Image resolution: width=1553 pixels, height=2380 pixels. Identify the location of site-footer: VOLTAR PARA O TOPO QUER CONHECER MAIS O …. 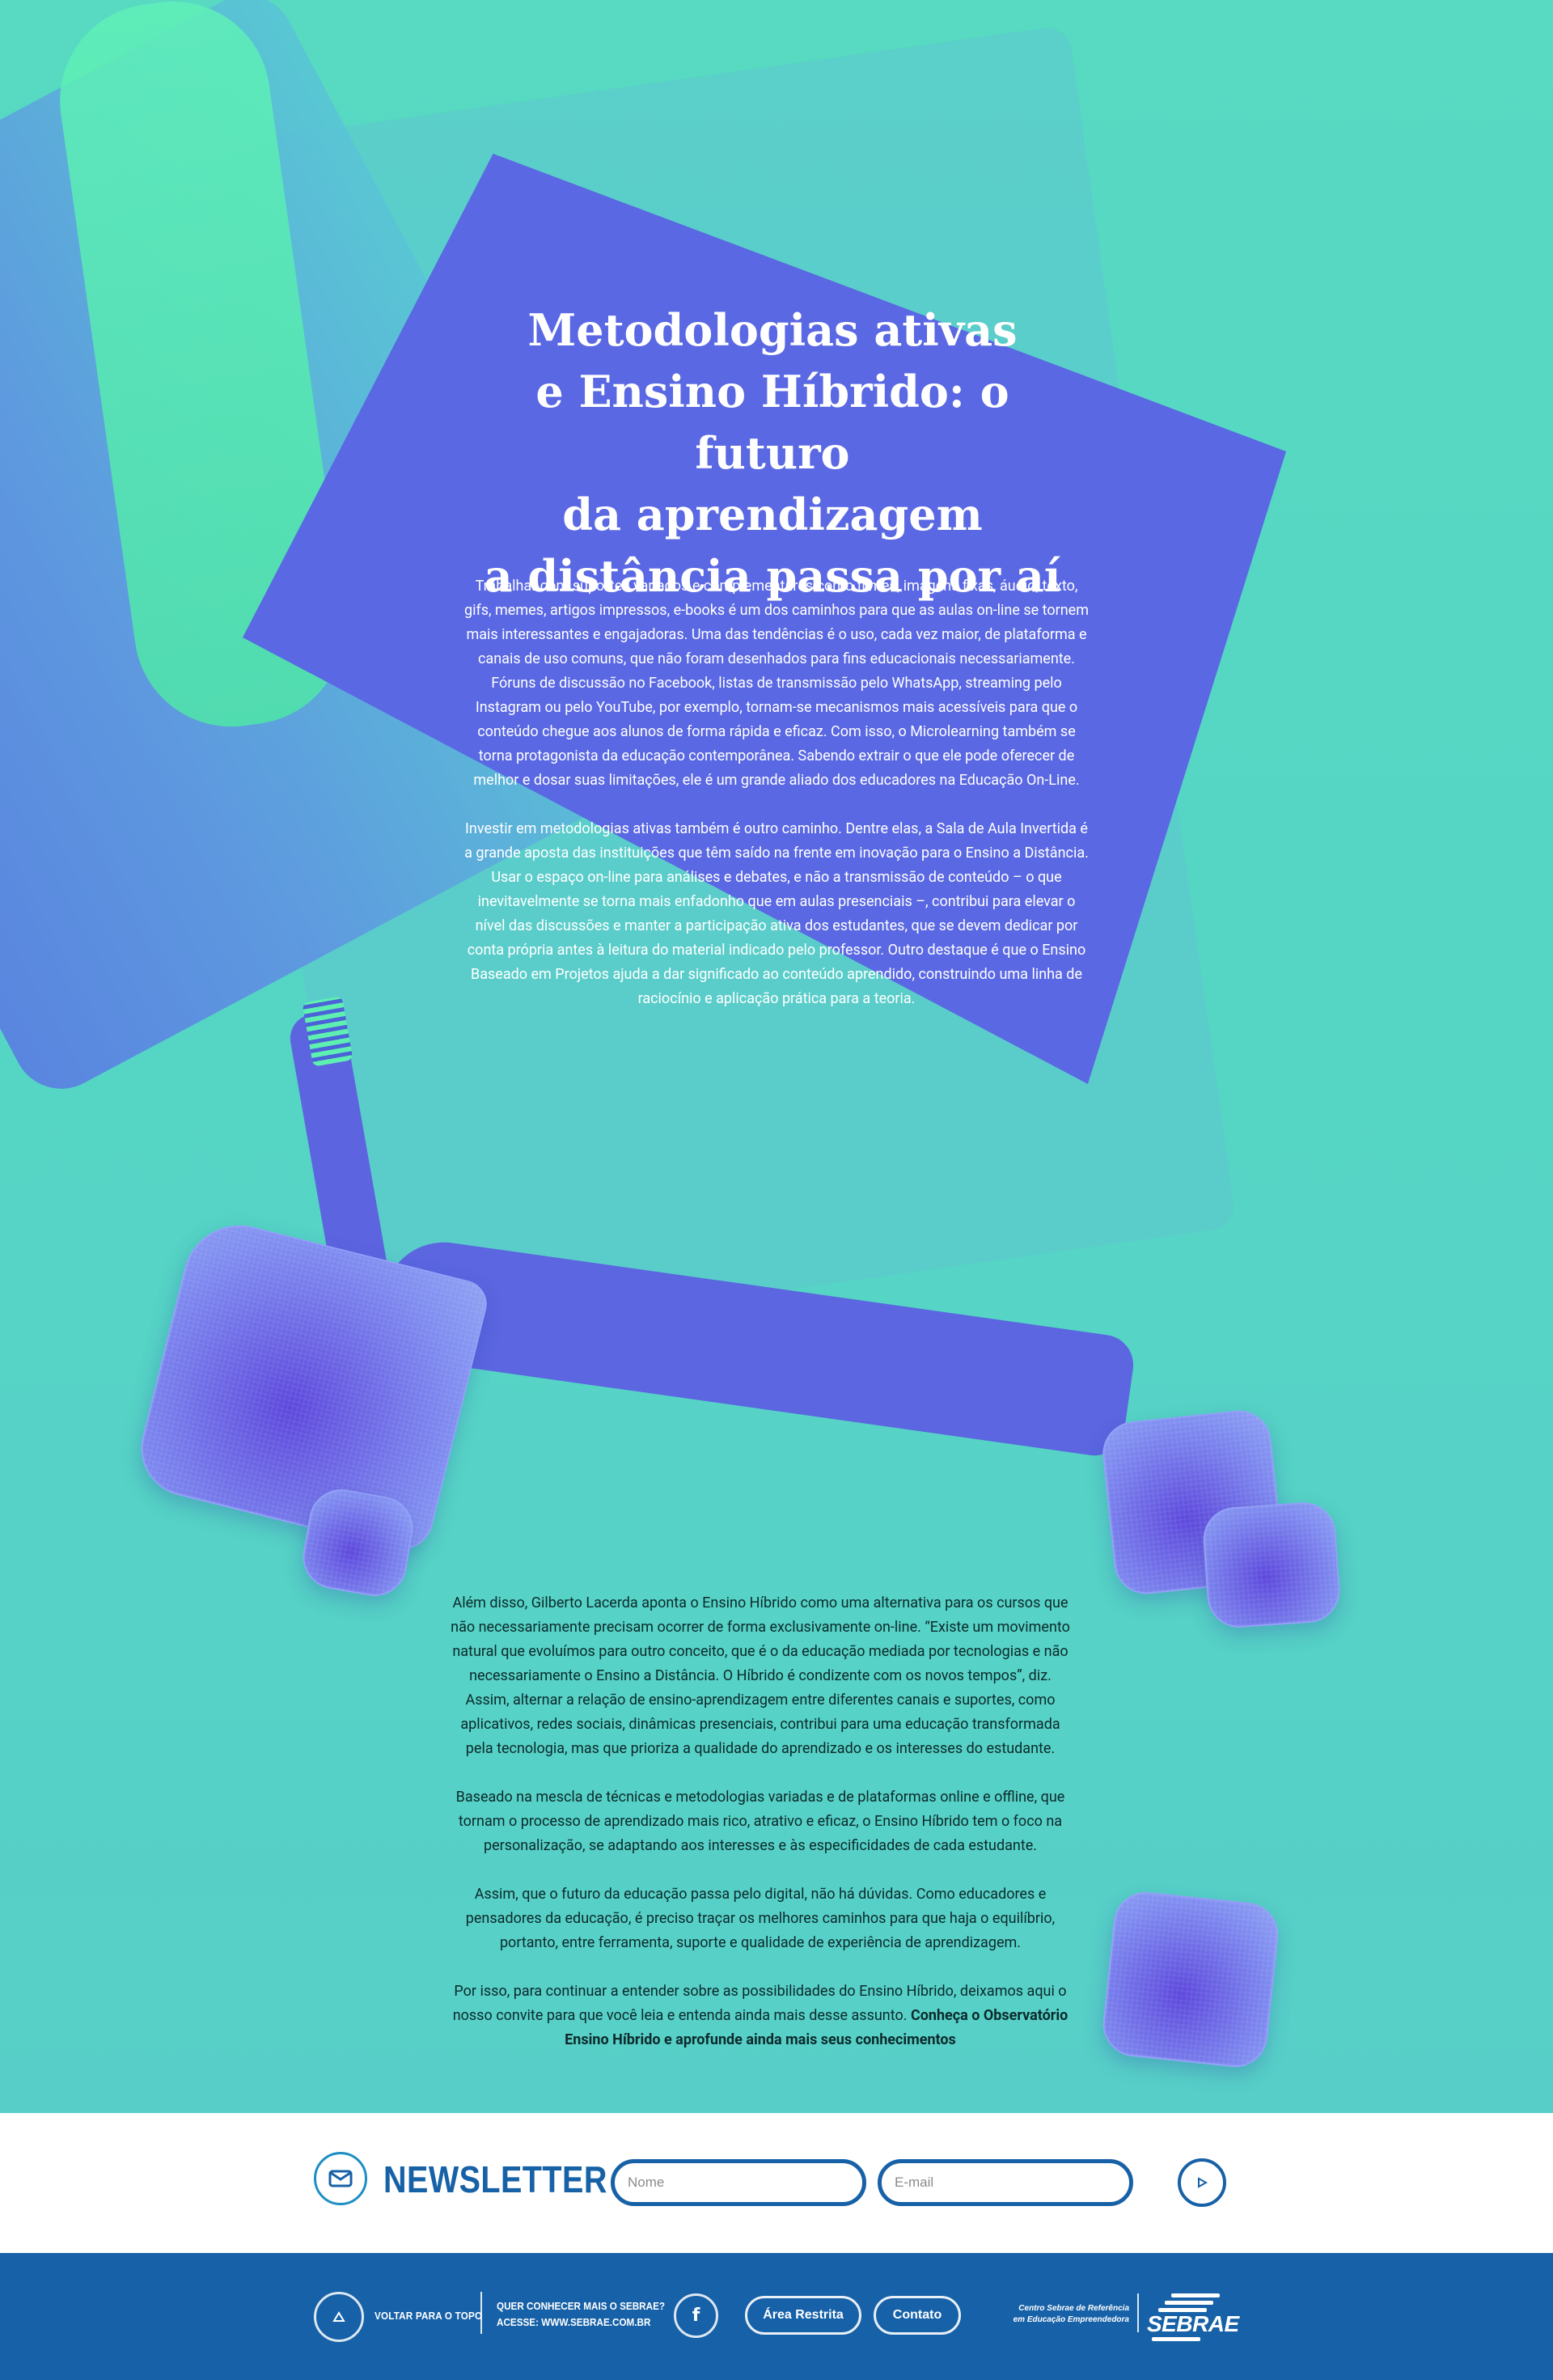
(777, 2316).